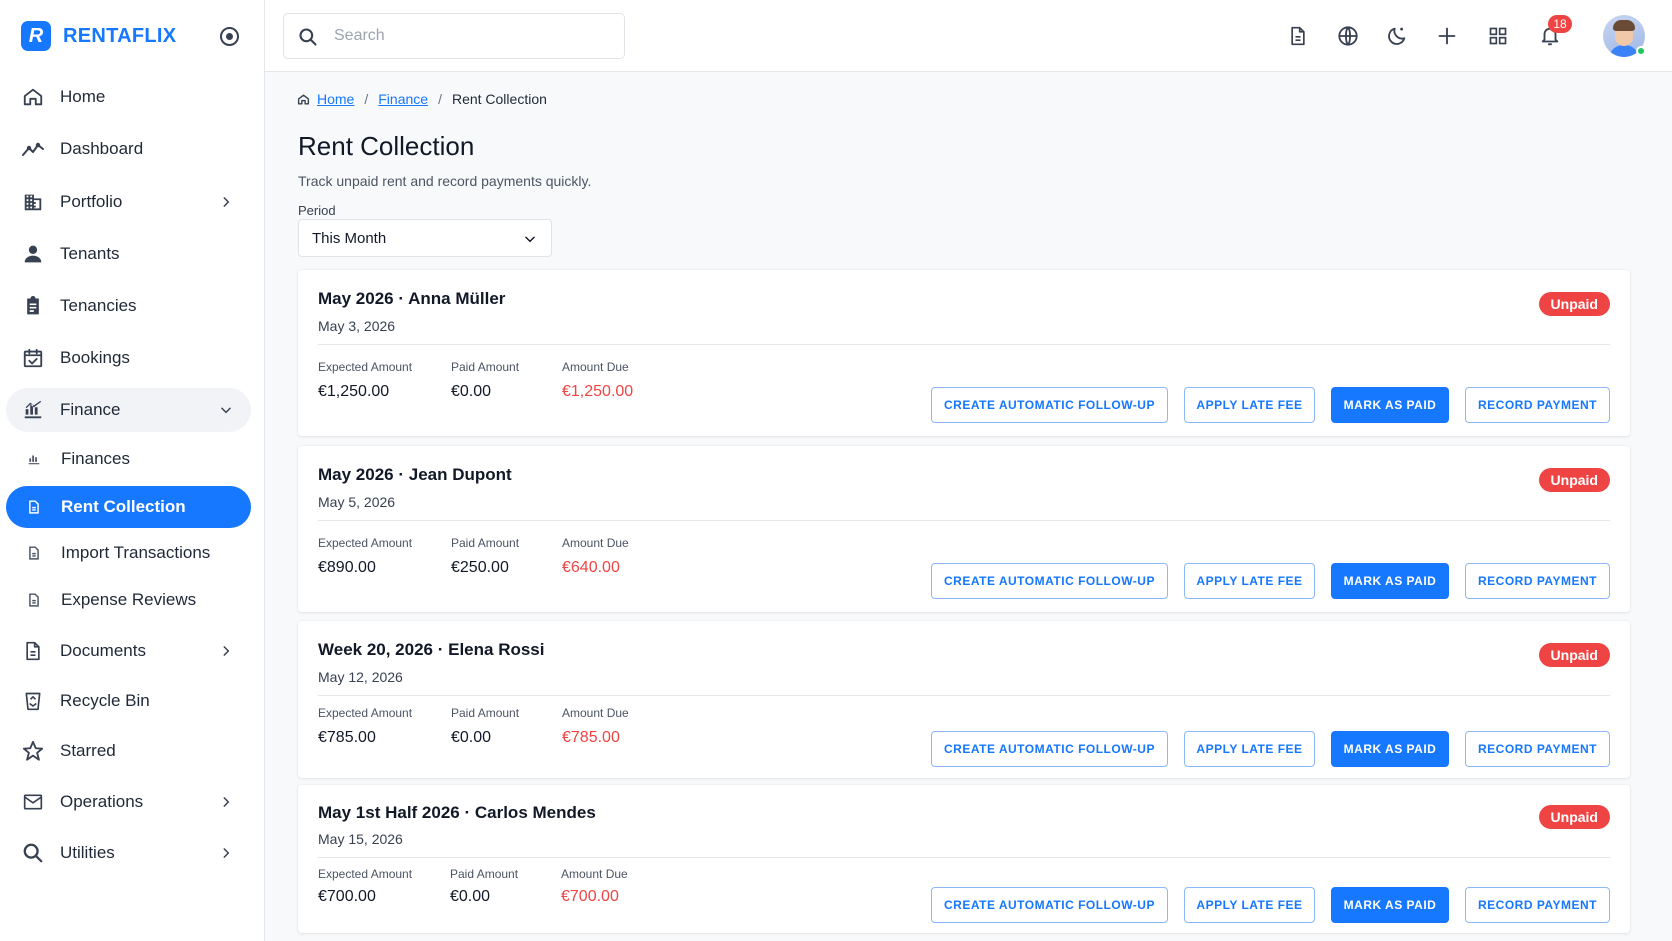  I want to click on sidebar-item-label: Import Transactions, so click(136, 552).